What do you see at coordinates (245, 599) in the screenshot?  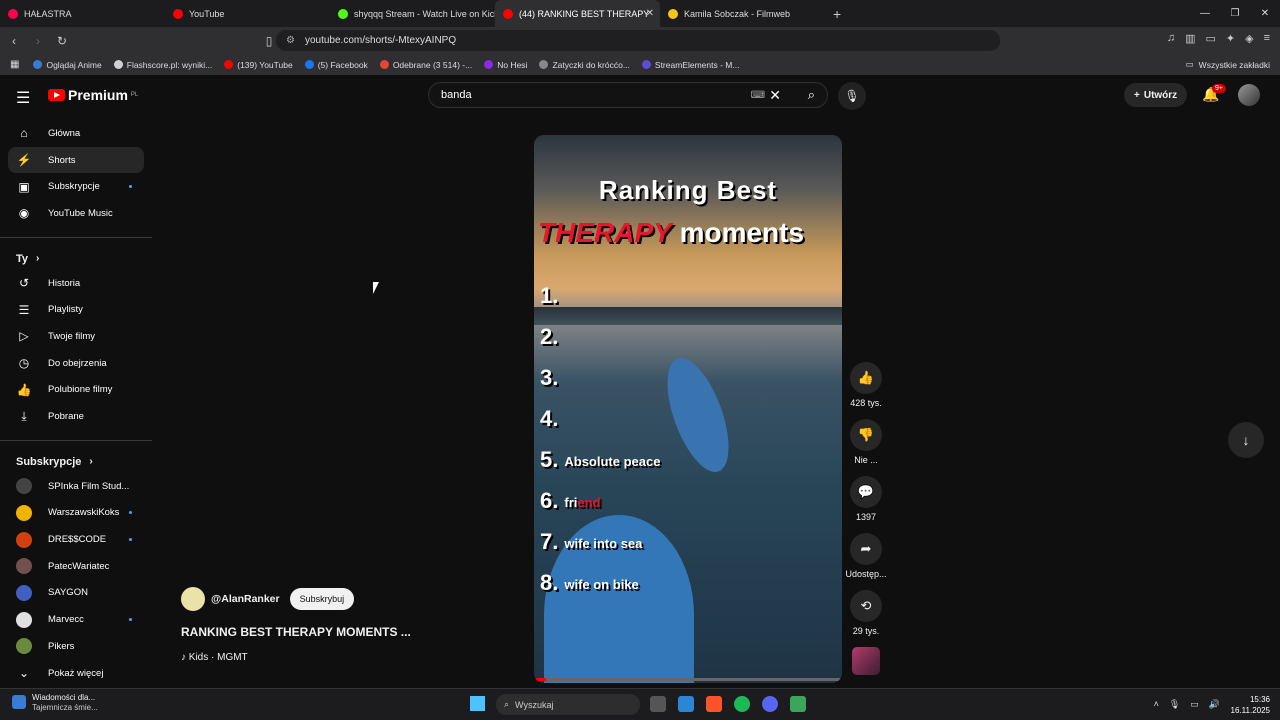 I see `channel-name: @AlanRanker` at bounding box center [245, 599].